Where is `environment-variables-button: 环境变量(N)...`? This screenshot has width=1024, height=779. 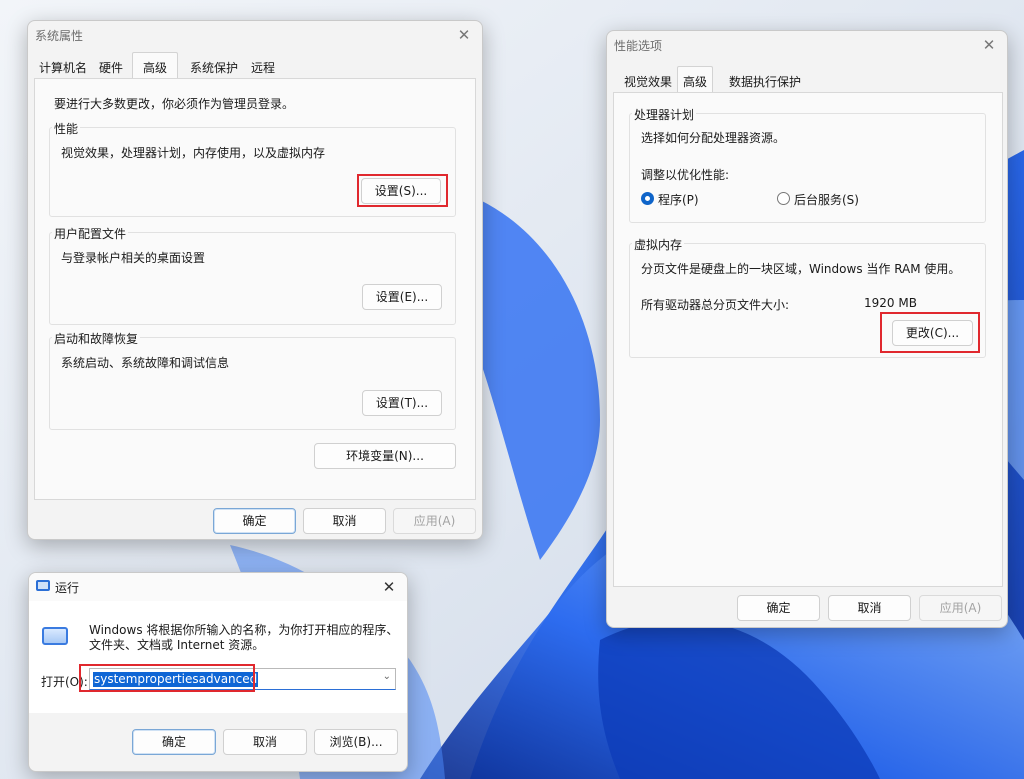
environment-variables-button: 环境变量(N)... is located at coordinates (385, 456).